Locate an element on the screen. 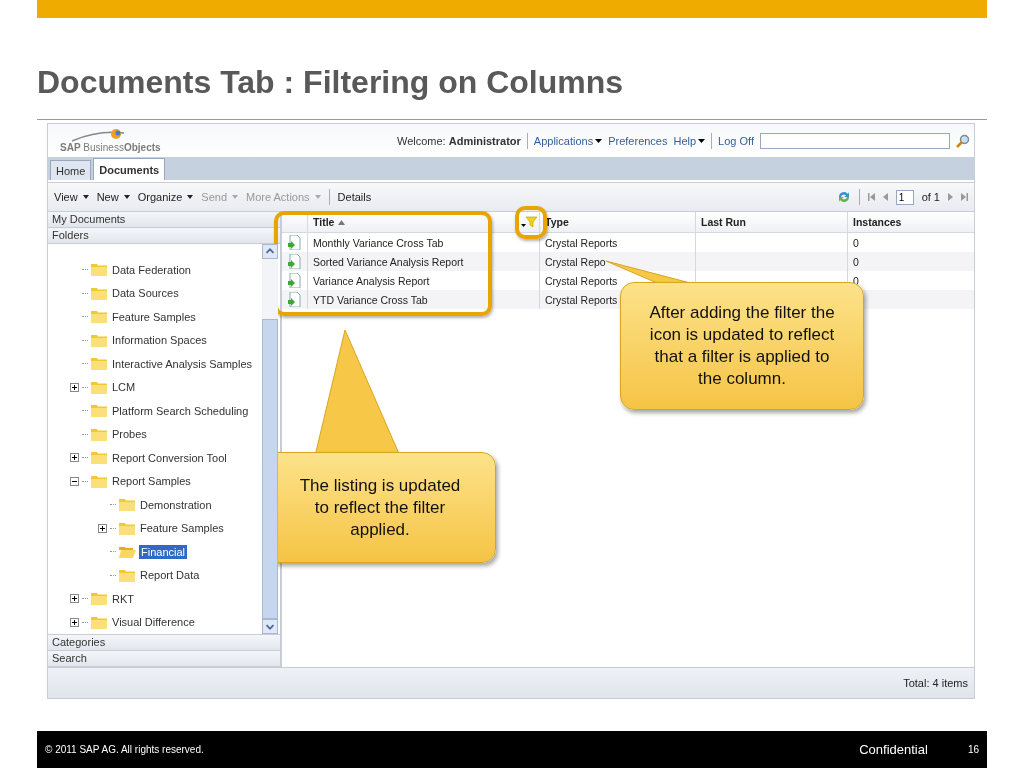  tab: Documents is located at coordinates (129, 169).